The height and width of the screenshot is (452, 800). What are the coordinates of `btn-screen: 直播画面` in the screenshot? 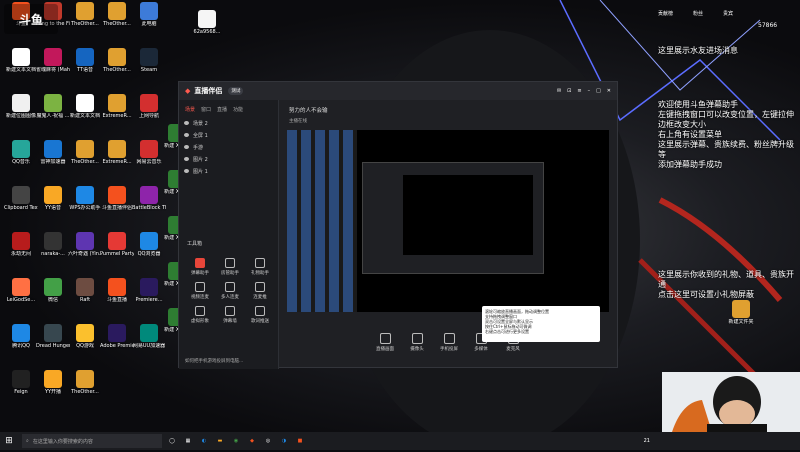 It's located at (385, 342).